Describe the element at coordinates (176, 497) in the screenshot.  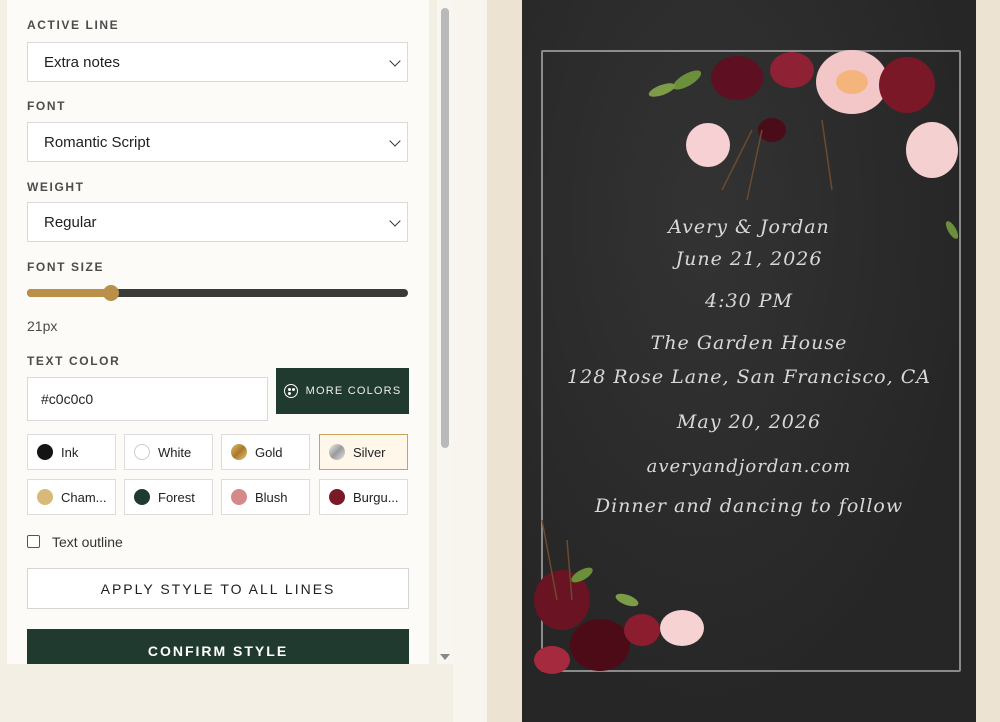
I see `swatch-label: Forest` at that location.